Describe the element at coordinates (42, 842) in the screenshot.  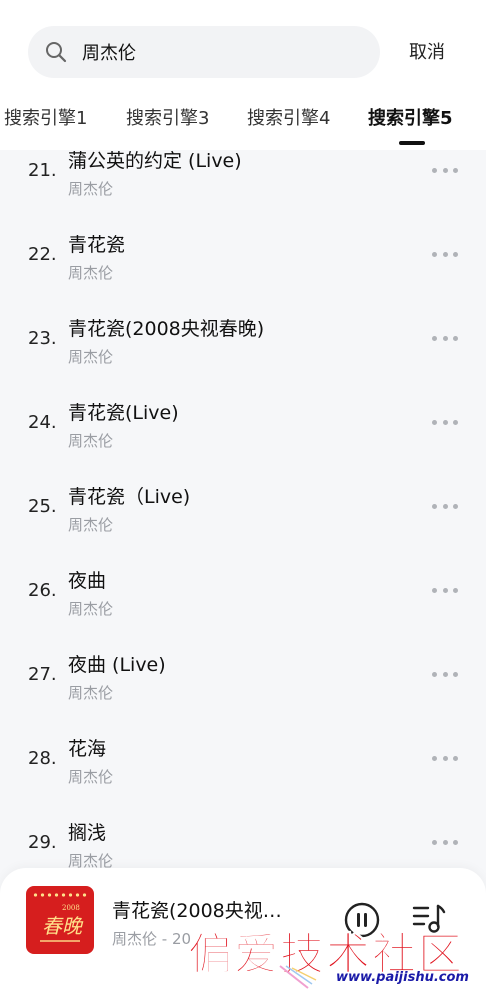
I see `song-number: 29.` at that location.